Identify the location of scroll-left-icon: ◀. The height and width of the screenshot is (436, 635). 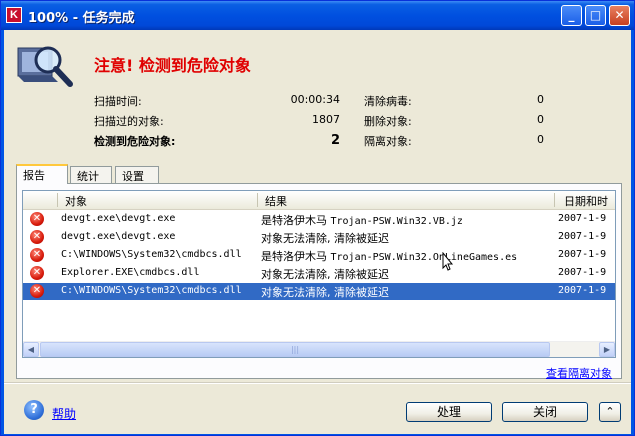
(31, 349).